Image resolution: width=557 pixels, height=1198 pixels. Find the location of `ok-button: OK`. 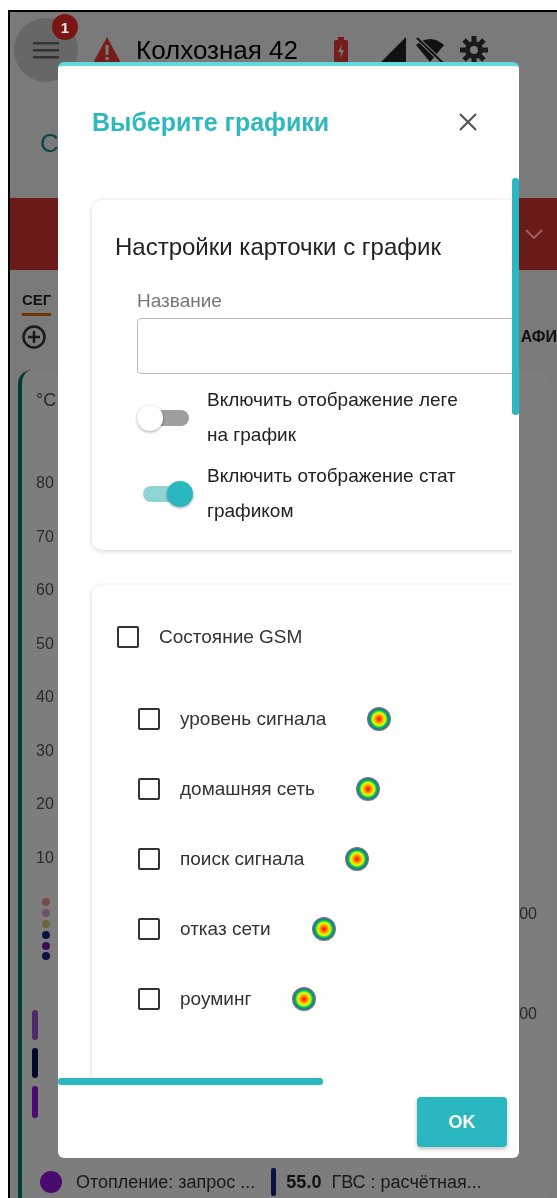

ok-button: OK is located at coordinates (462, 1122).